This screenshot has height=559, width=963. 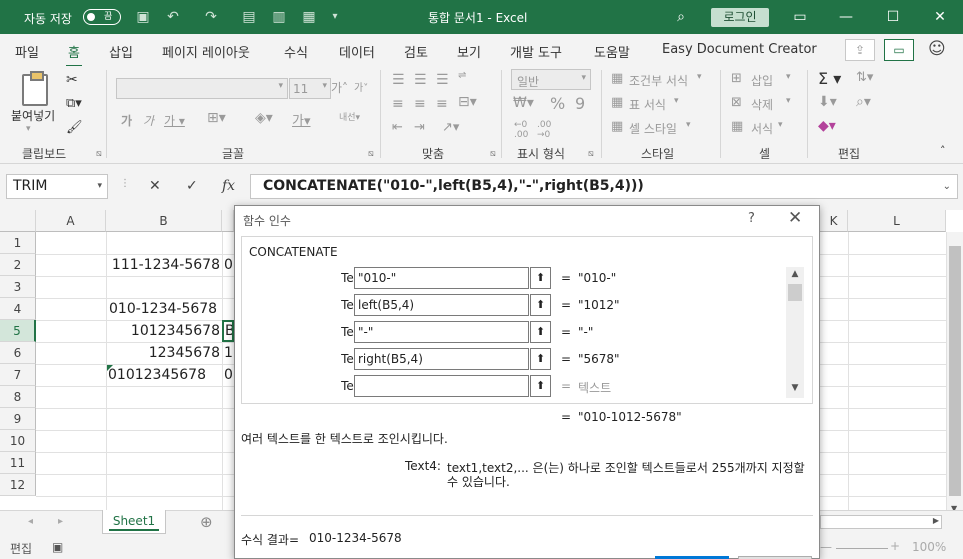 I want to click on merge-center-icon: ⊟▾, so click(x=467, y=102).